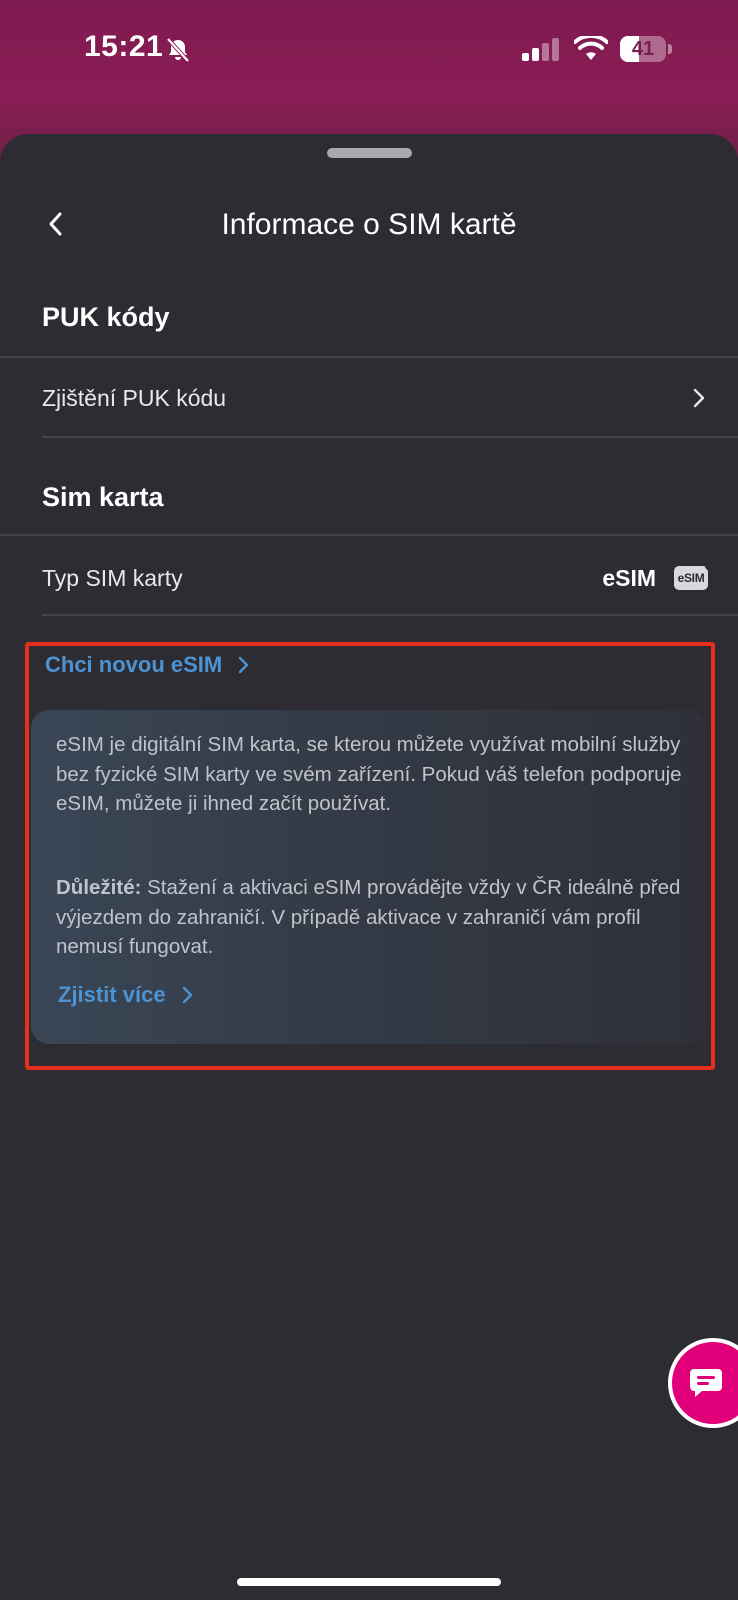 This screenshot has width=738, height=1600. I want to click on important-label: Důležité:, so click(99, 887).